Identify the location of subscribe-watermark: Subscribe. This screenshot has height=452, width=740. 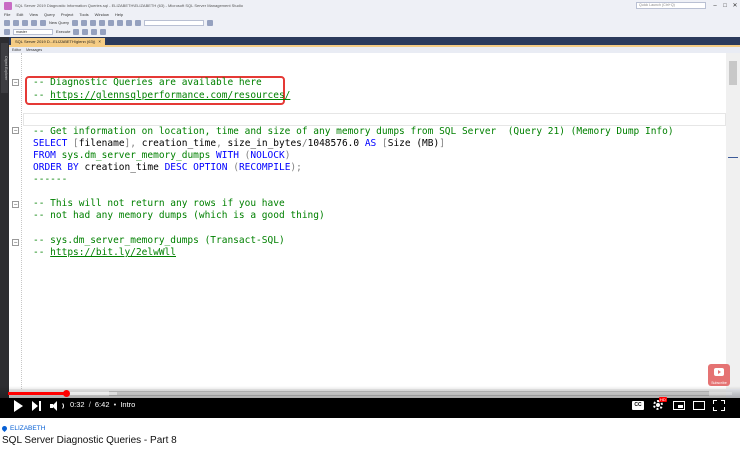
(719, 375).